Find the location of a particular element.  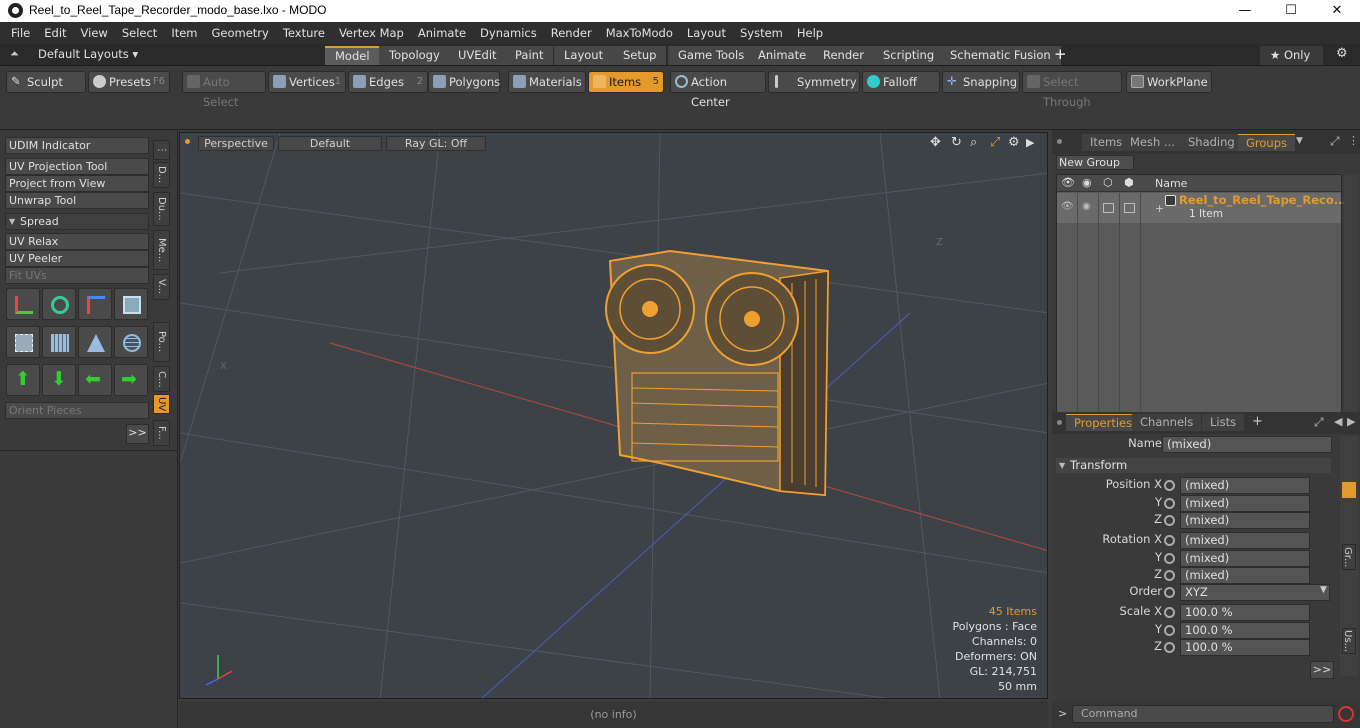

tab-animate: Animate is located at coordinates (783, 55).